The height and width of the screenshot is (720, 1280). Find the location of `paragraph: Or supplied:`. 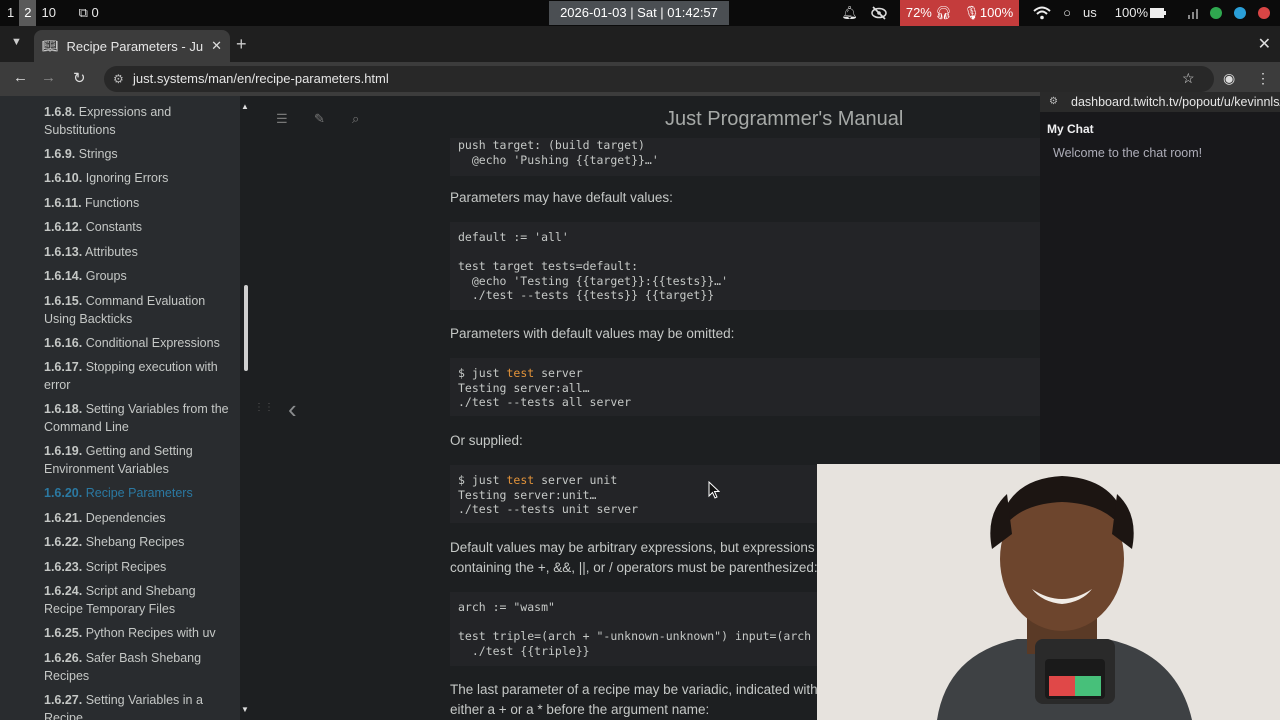

paragraph: Or supplied: is located at coordinates (486, 440).